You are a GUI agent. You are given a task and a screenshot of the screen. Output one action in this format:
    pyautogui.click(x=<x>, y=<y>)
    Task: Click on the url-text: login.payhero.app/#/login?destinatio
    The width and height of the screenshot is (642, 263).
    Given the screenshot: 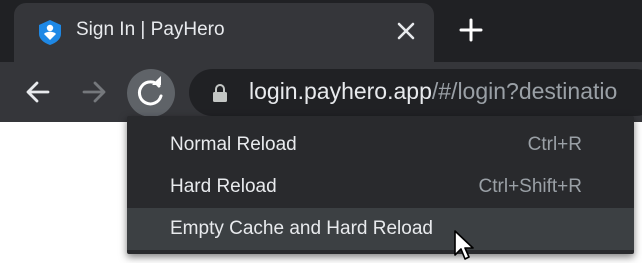 What is the action you would take?
    pyautogui.click(x=433, y=91)
    